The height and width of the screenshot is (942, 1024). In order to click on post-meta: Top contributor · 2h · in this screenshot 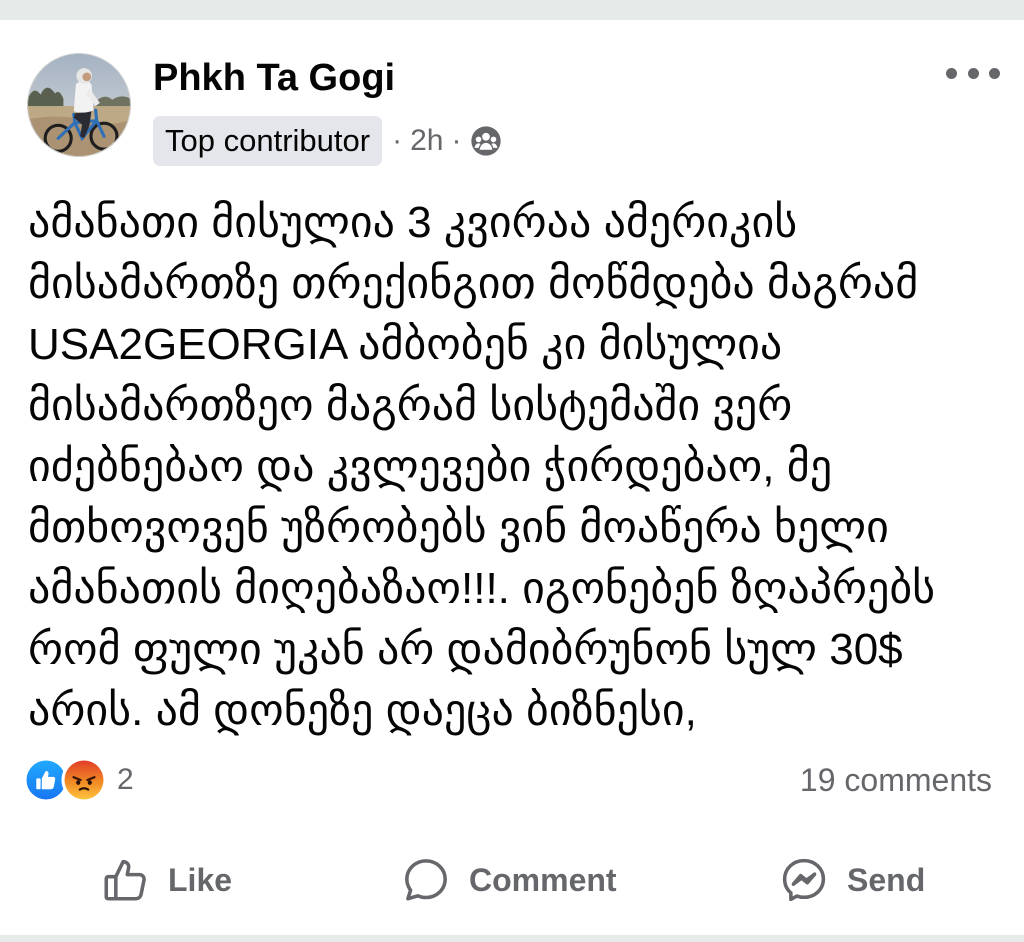, I will do `click(327, 141)`.